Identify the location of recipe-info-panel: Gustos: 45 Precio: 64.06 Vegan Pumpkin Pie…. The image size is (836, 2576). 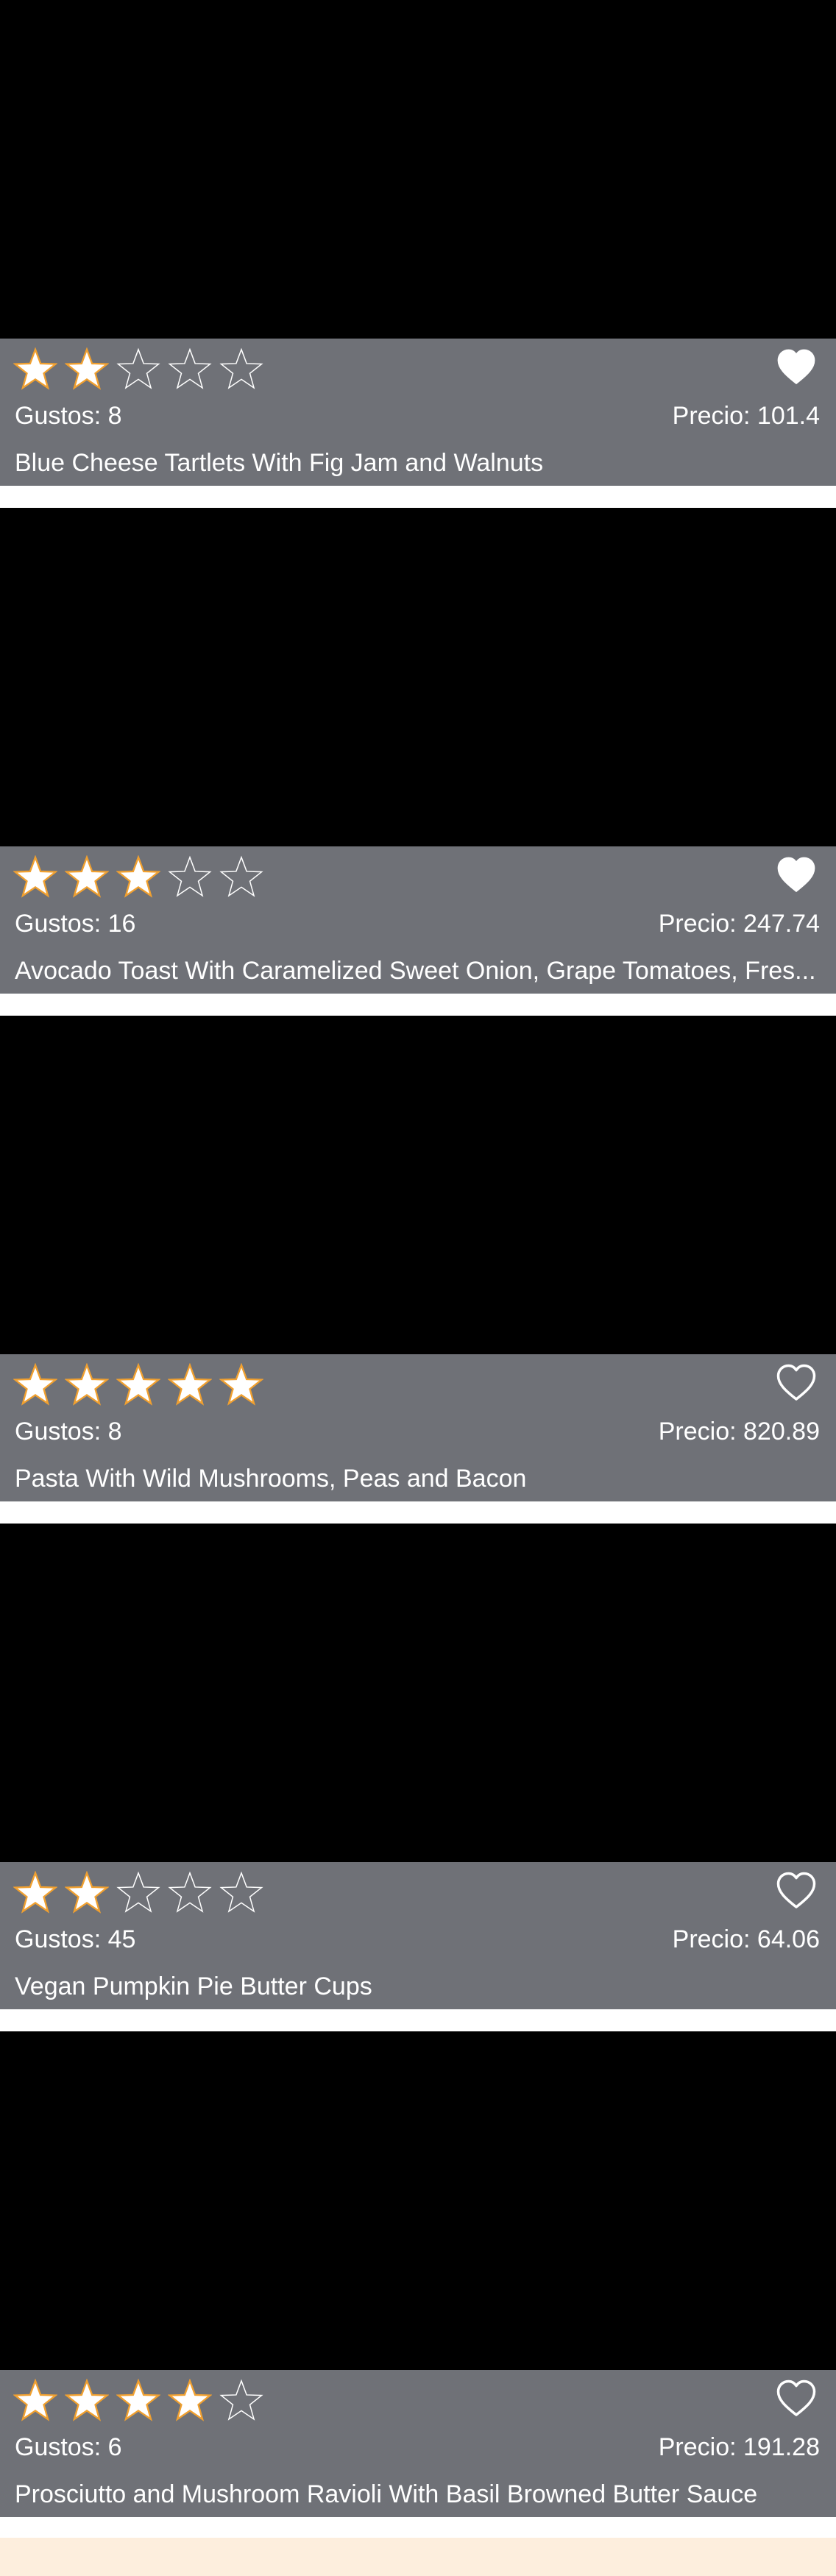
(418, 1936).